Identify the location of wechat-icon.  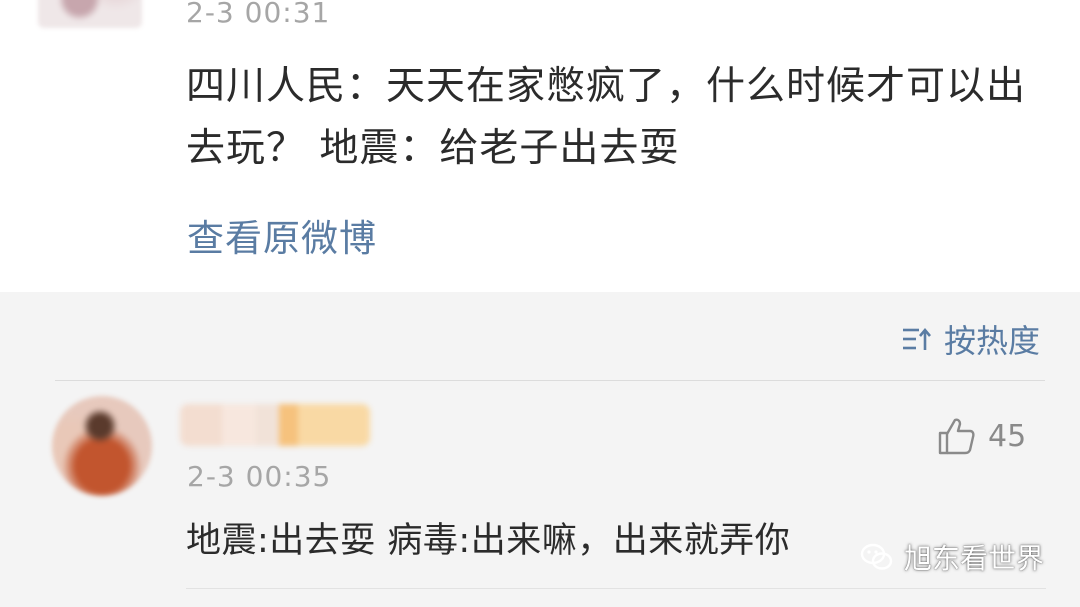
(876, 556).